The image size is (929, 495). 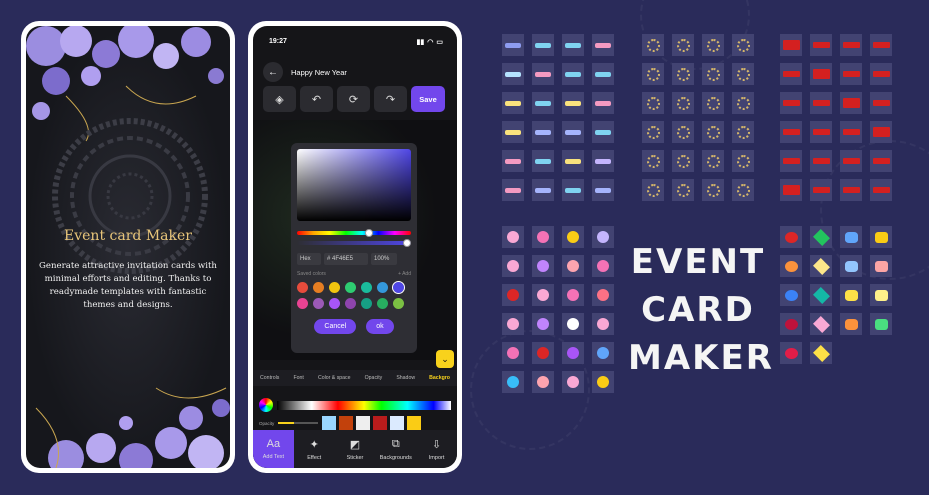 What do you see at coordinates (298, 423) in the screenshot?
I see `opacity-slider` at bounding box center [298, 423].